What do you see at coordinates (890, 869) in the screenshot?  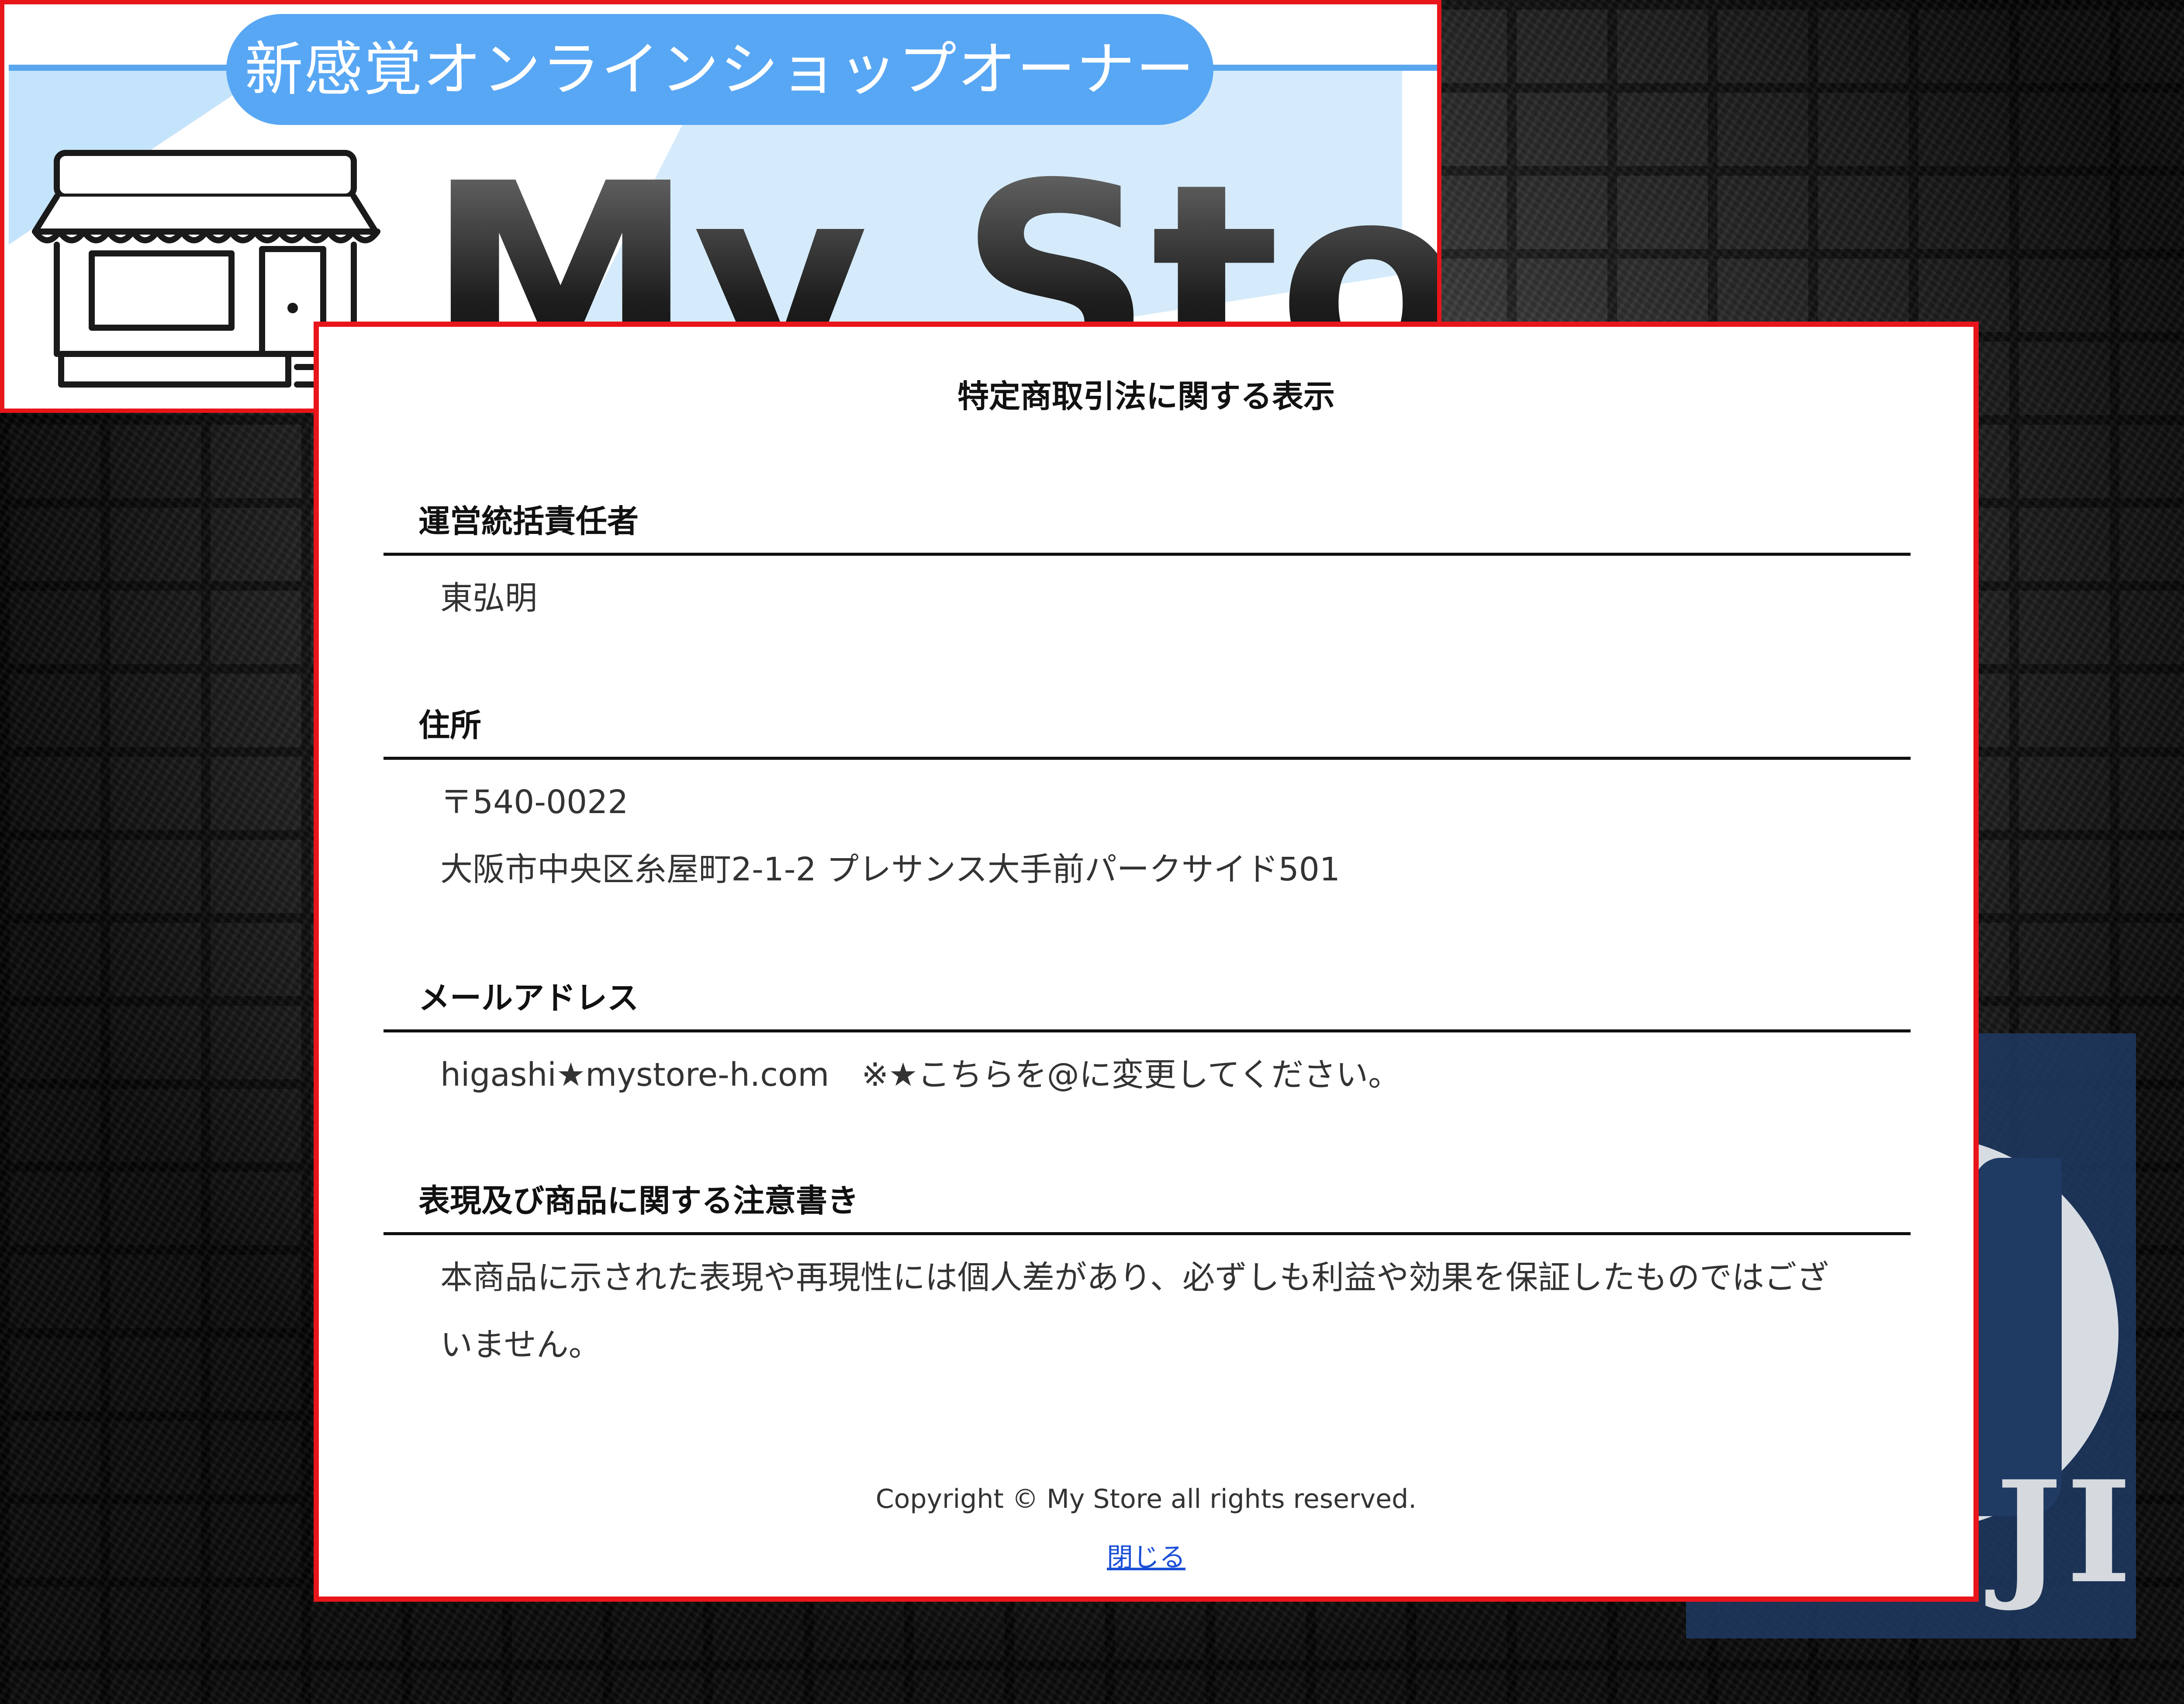 I see `street-address: 大阪市中央区糸屋町2-1-2 プレサンス大手前パークサイド501` at bounding box center [890, 869].